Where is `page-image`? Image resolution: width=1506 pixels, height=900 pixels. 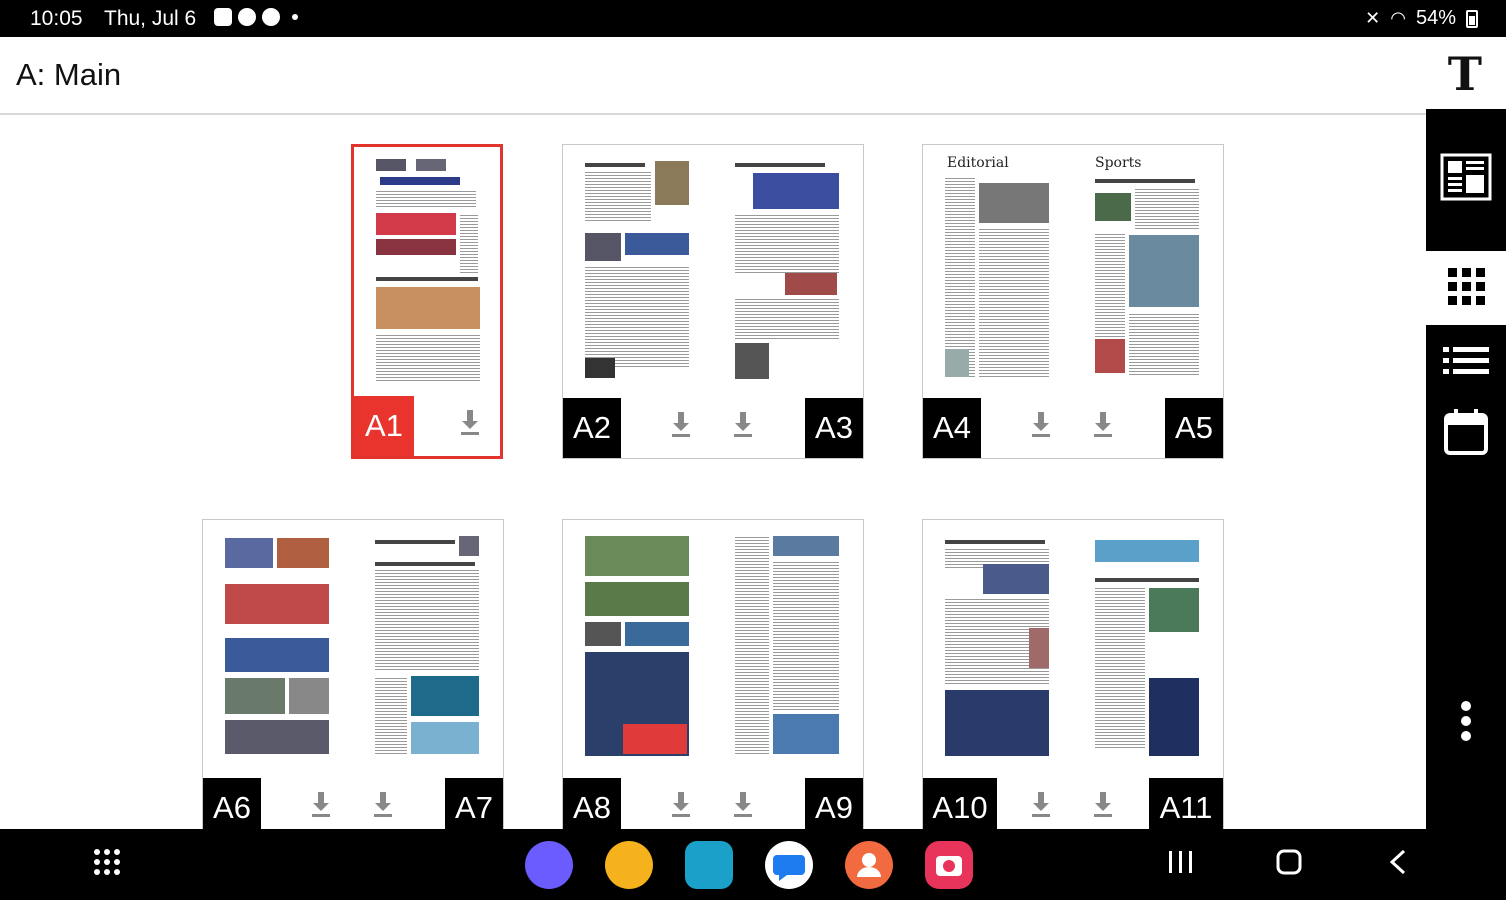
page-image is located at coordinates (428, 271).